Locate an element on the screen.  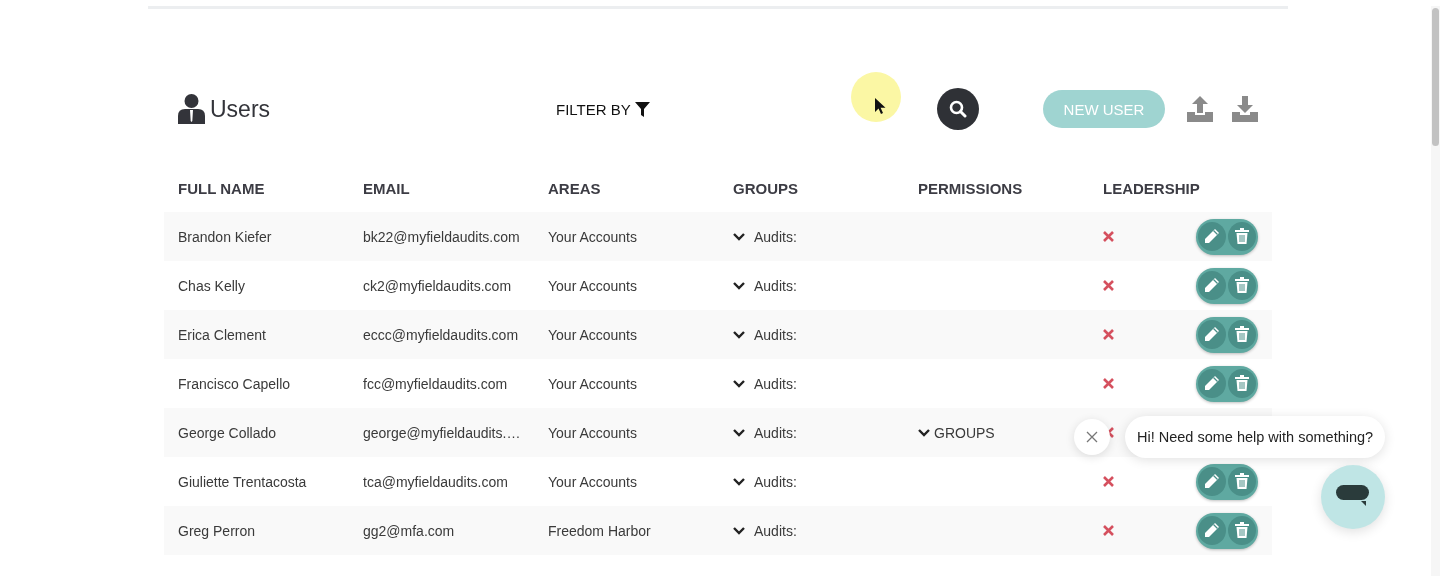
page-title: Users is located at coordinates (240, 109).